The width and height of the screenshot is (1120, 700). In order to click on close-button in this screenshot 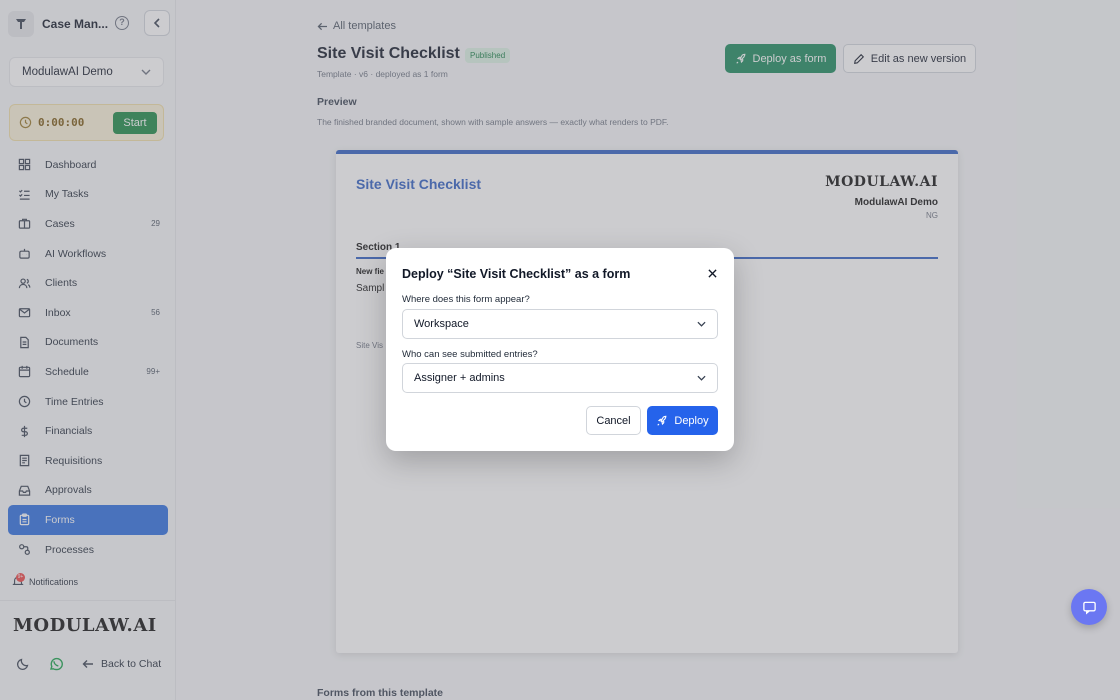, I will do `click(712, 273)`.